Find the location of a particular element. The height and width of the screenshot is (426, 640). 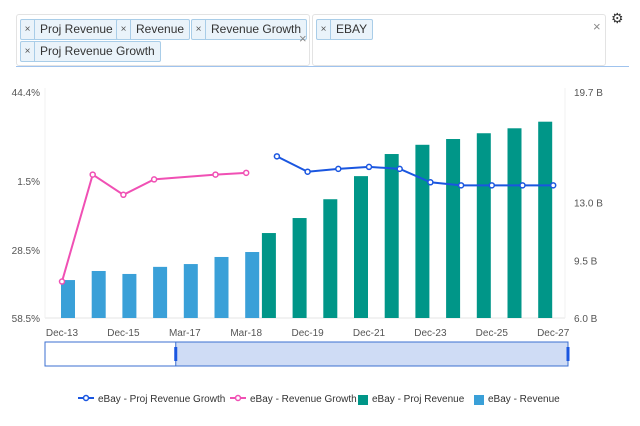

left-tick-label: 44.4% is located at coordinates (26, 93).